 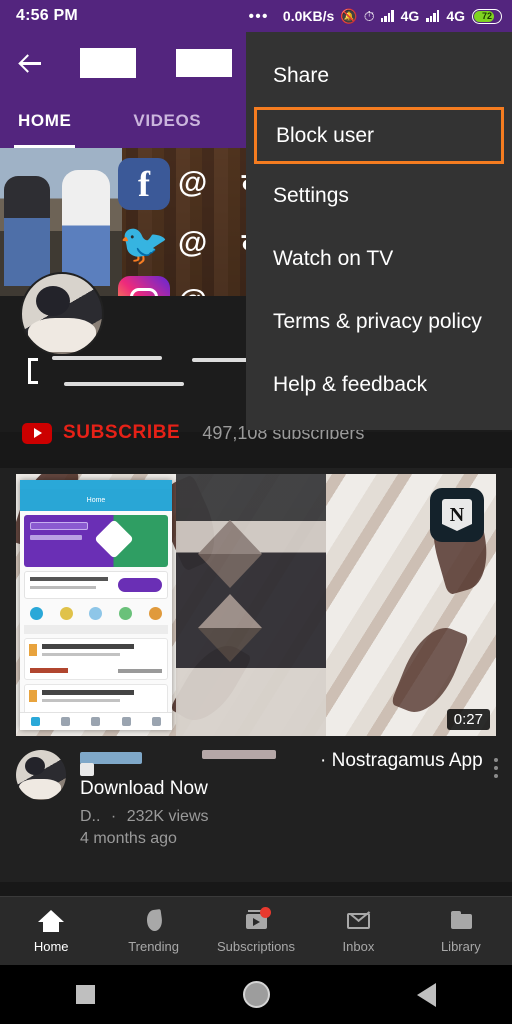 I want to click on bottom-nav-library-label: Library, so click(x=460, y=946).